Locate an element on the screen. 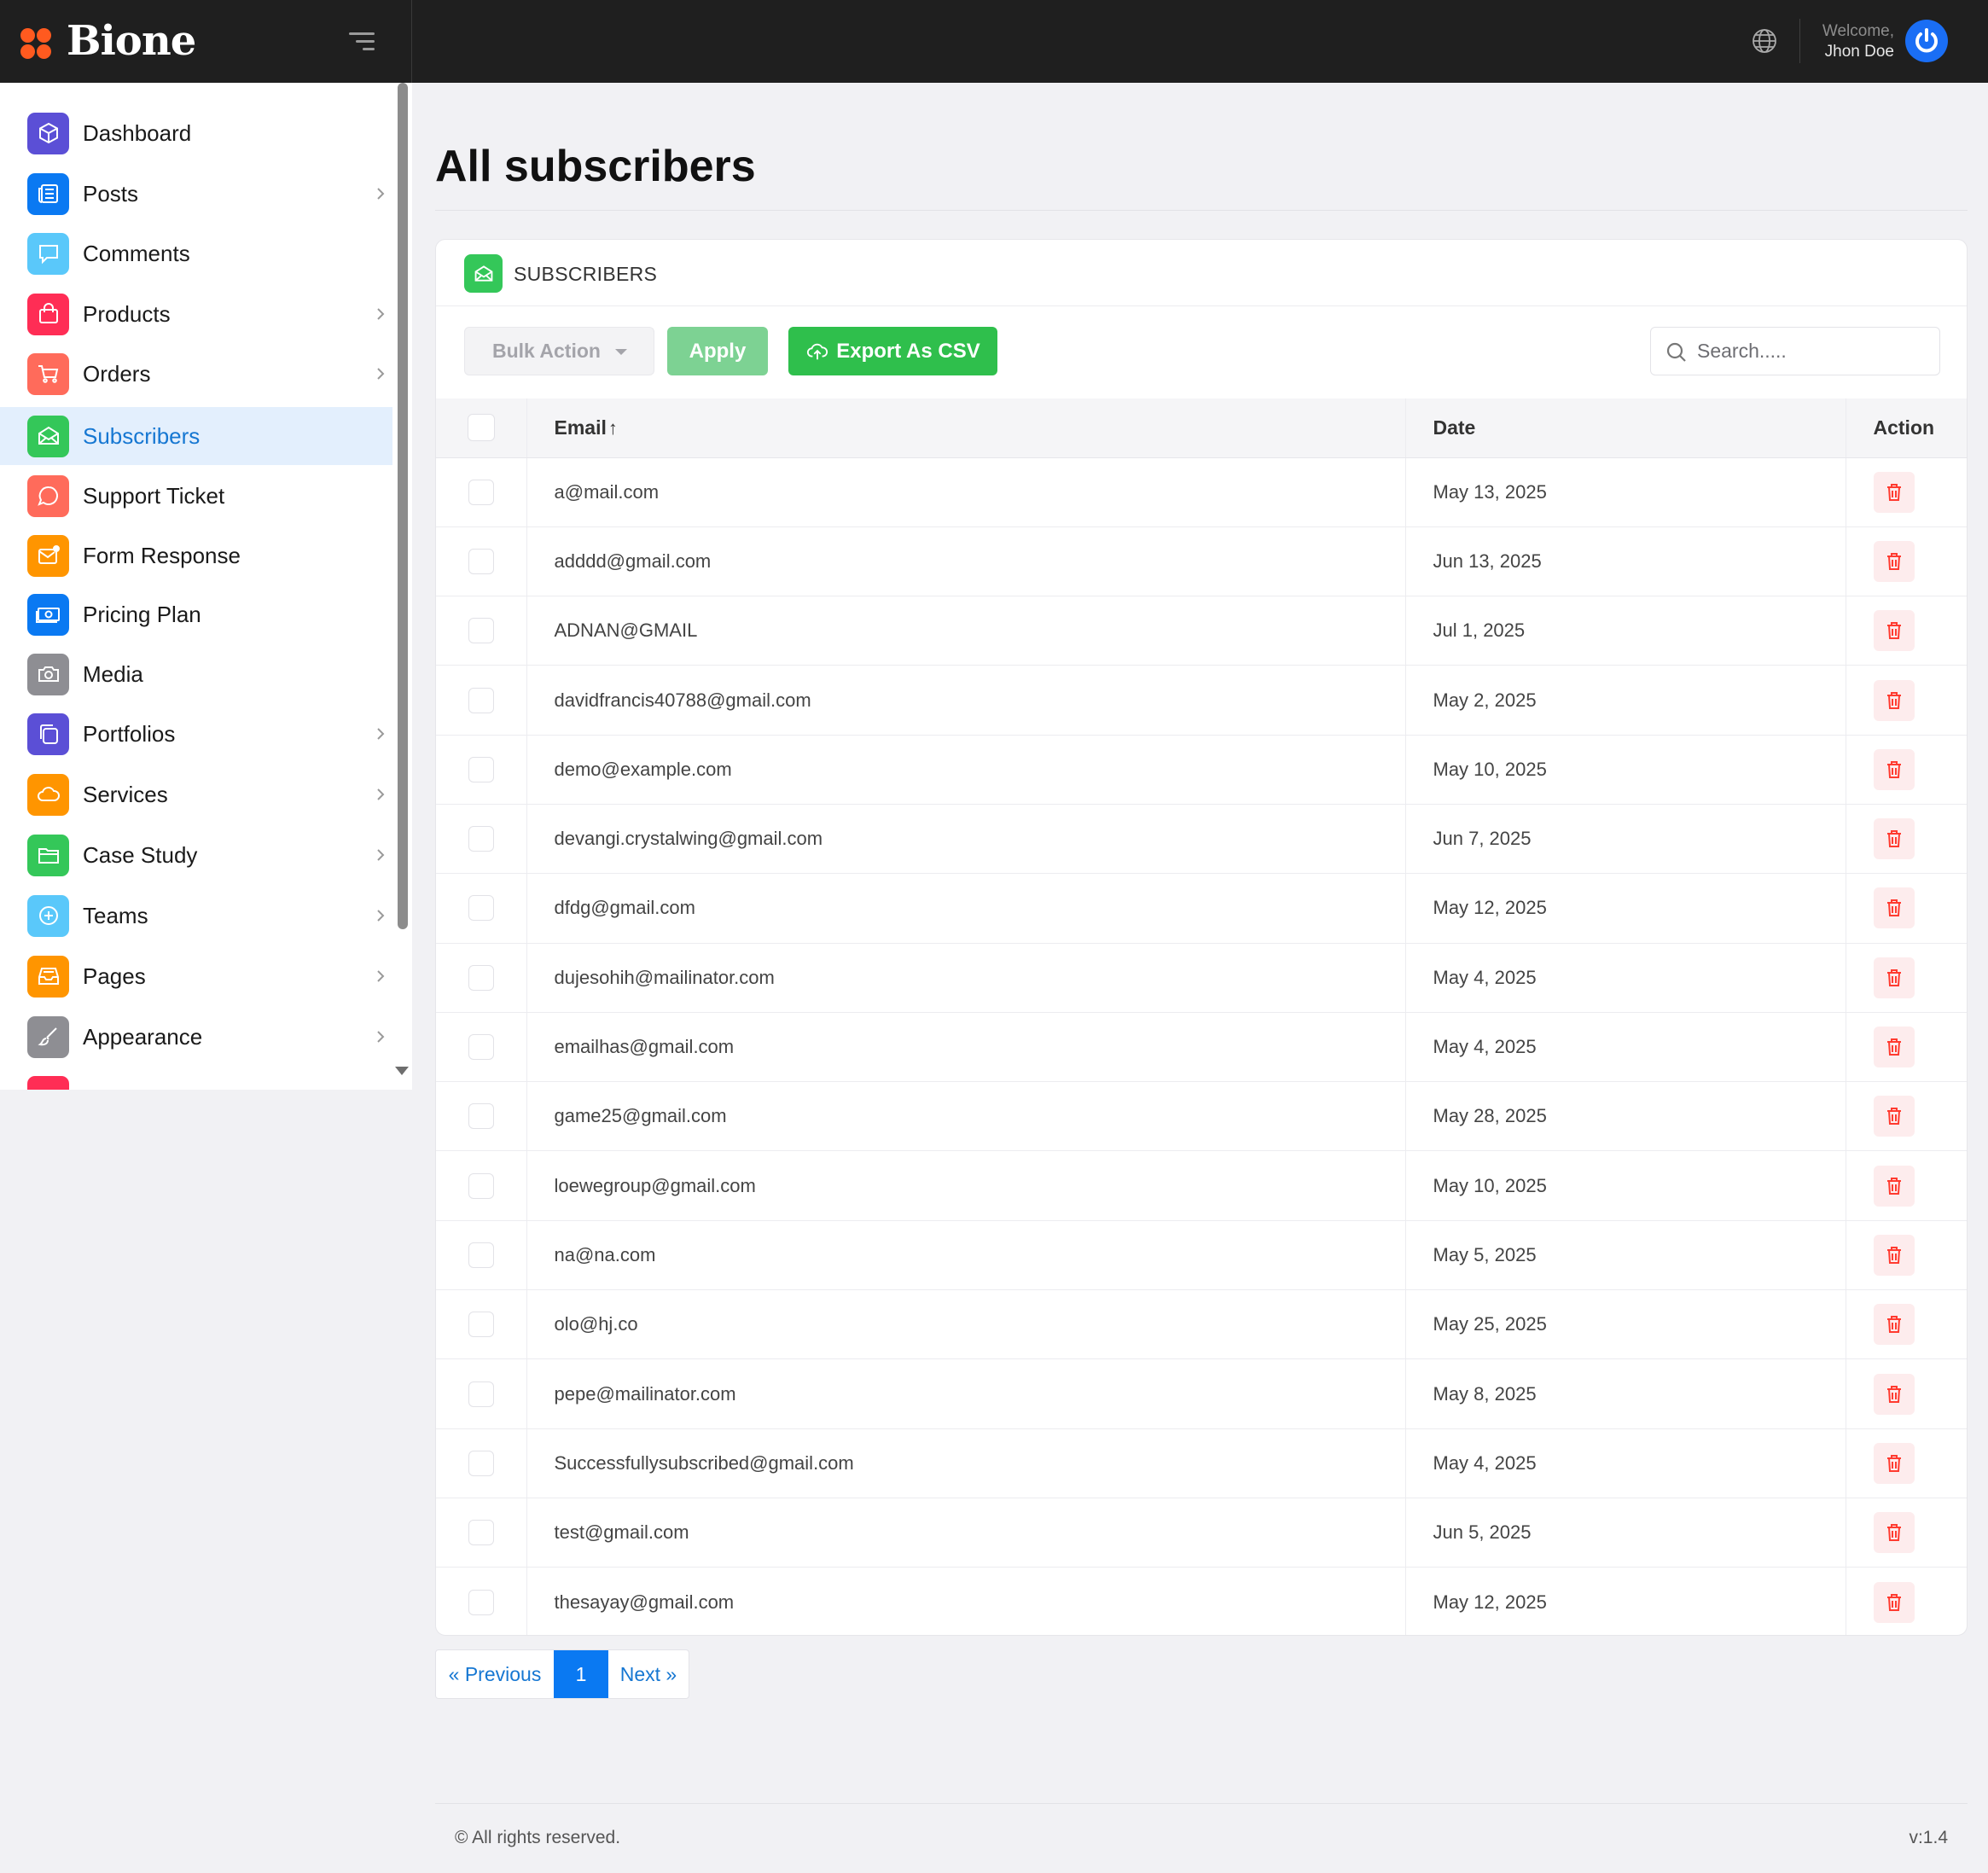 The image size is (1988, 1873). sidebar-item-appearance: Appearance is located at coordinates (196, 1037).